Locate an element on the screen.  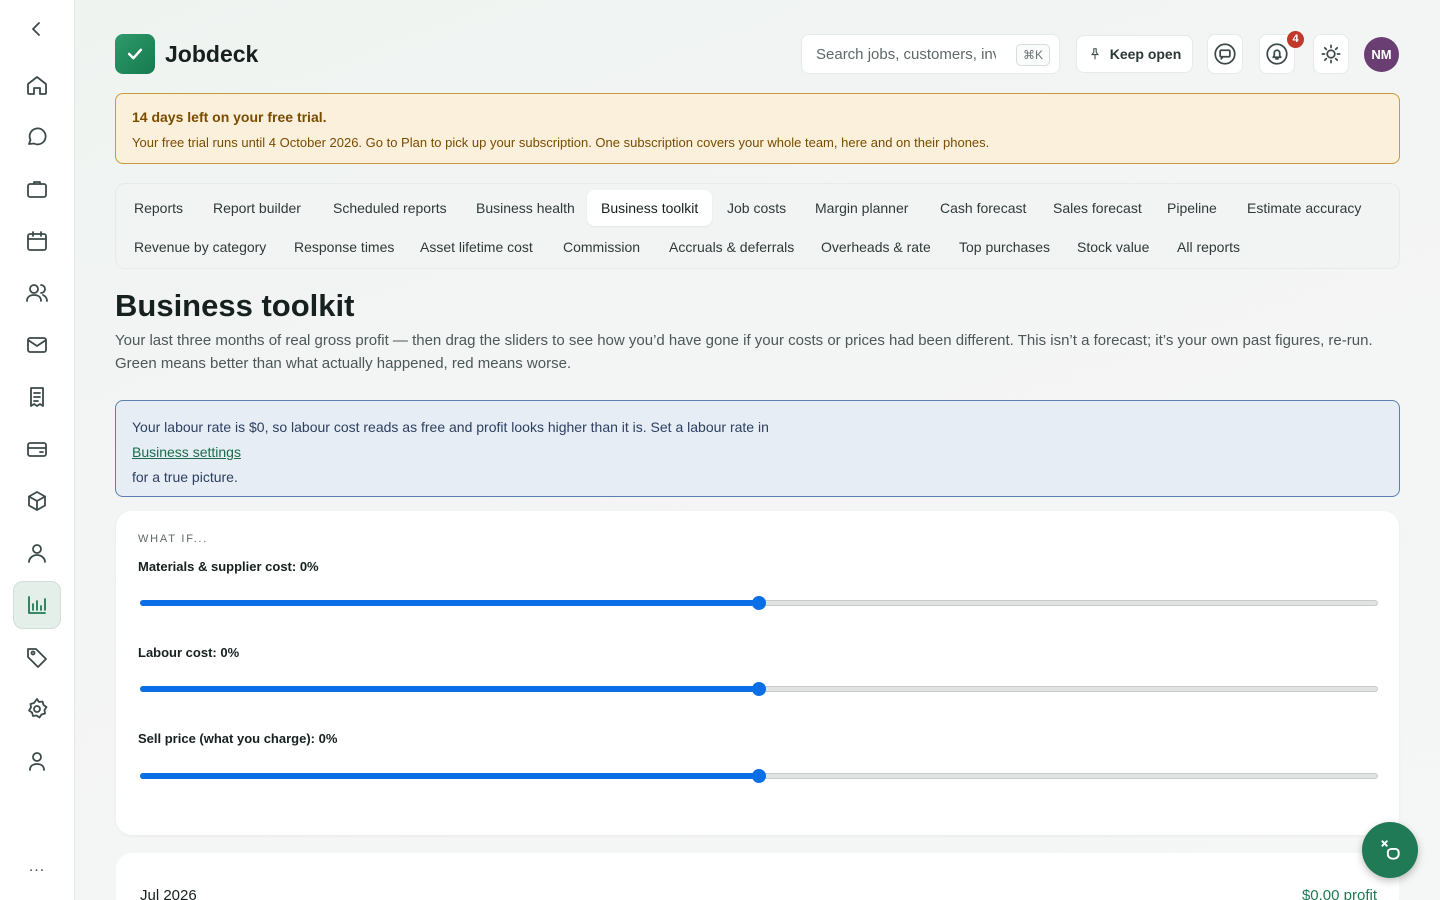
tab-business-health: Business health is located at coordinates (525, 208).